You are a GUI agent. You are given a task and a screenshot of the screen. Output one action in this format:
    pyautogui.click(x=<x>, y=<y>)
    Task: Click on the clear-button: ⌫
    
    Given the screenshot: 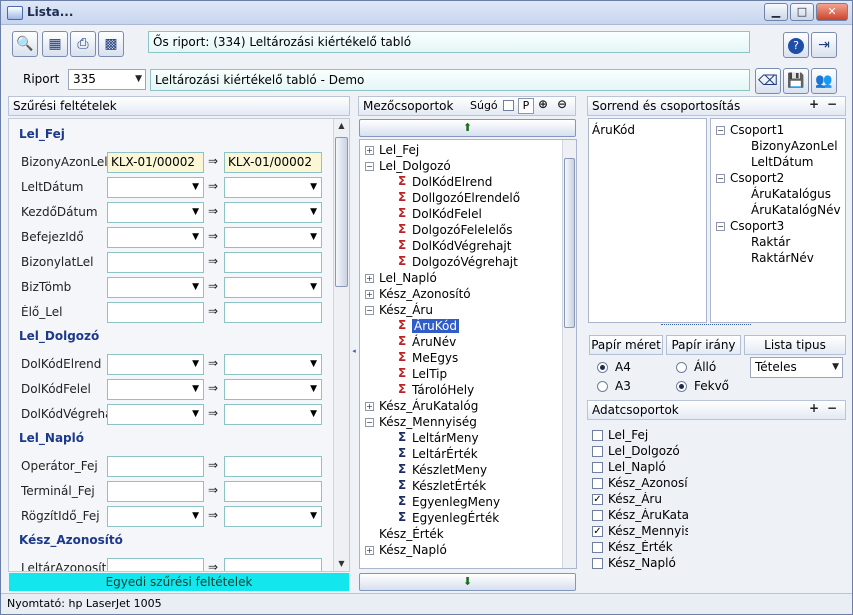 What is the action you would take?
    pyautogui.click(x=768, y=81)
    